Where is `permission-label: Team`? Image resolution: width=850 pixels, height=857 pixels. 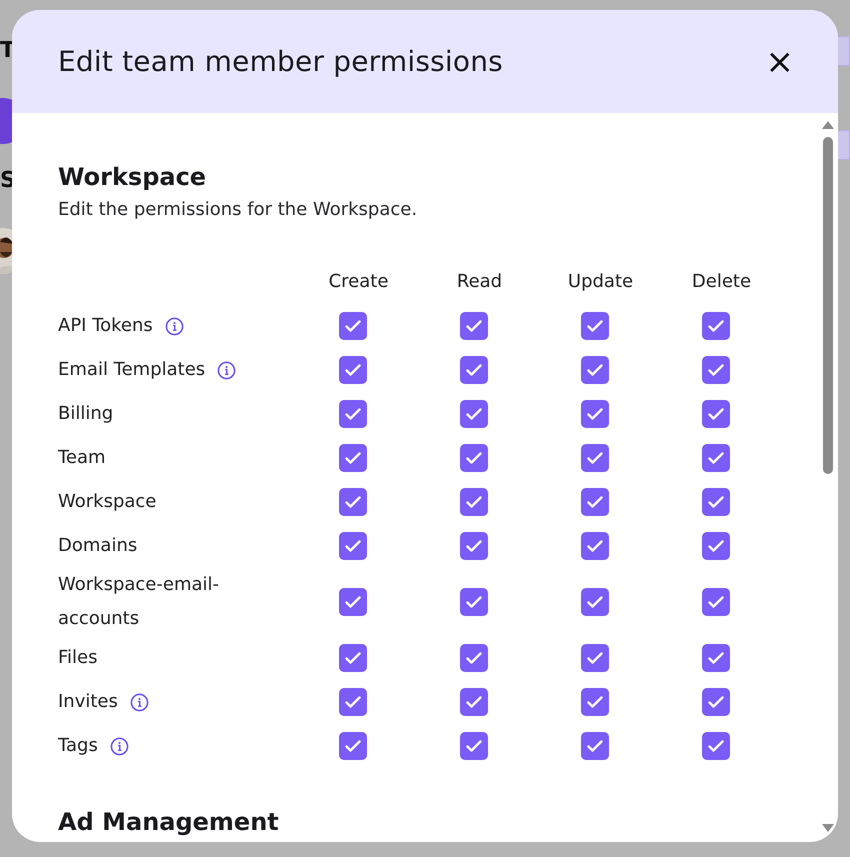 permission-label: Team is located at coordinates (82, 458).